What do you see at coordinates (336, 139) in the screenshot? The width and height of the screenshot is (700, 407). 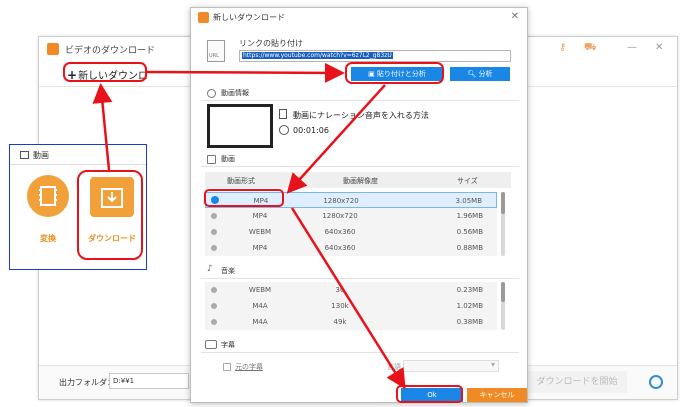 I see `arrow-paste-to-row` at bounding box center [336, 139].